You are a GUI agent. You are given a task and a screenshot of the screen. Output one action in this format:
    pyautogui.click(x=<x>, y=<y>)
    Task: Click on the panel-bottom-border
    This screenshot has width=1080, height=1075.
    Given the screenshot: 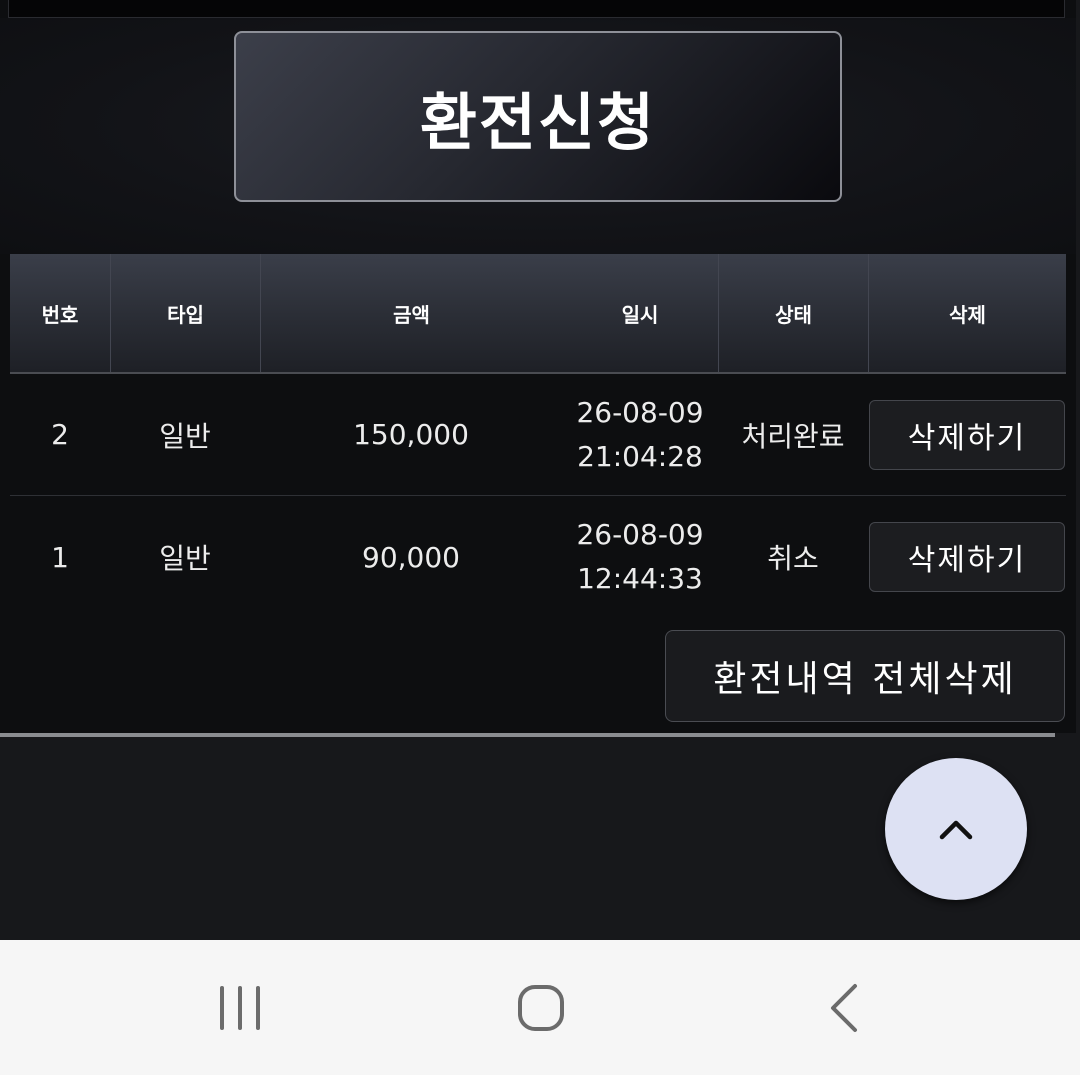 What is the action you would take?
    pyautogui.click(x=527, y=735)
    